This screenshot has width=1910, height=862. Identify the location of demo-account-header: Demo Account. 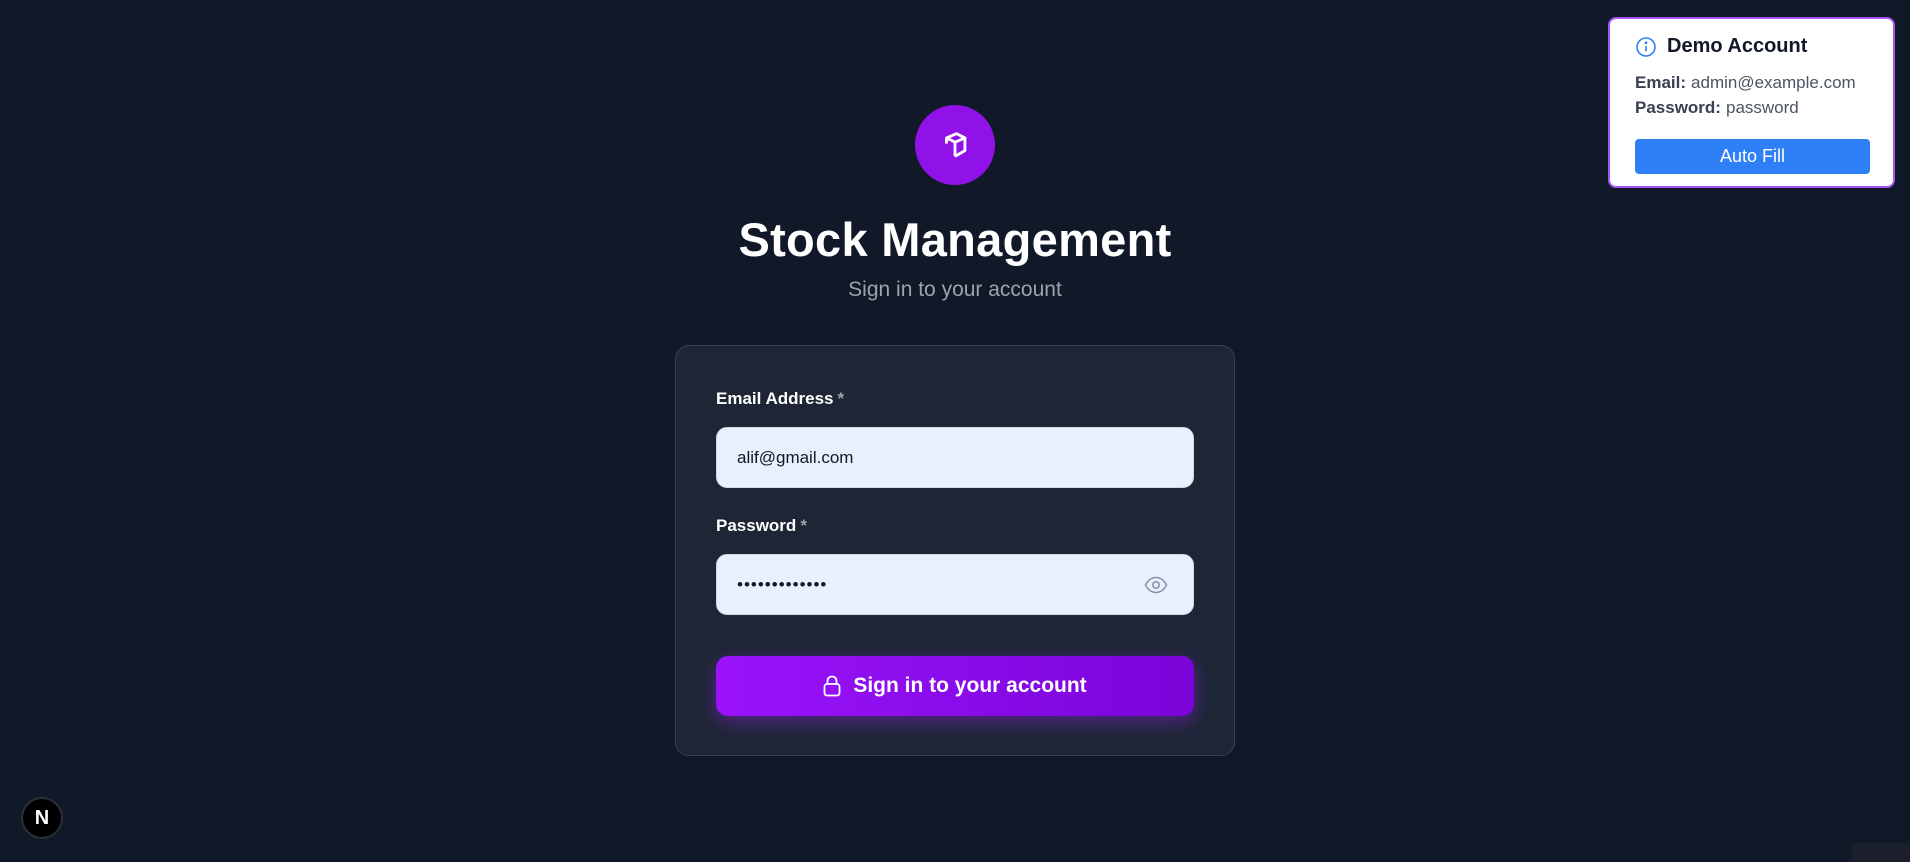
(1721, 46).